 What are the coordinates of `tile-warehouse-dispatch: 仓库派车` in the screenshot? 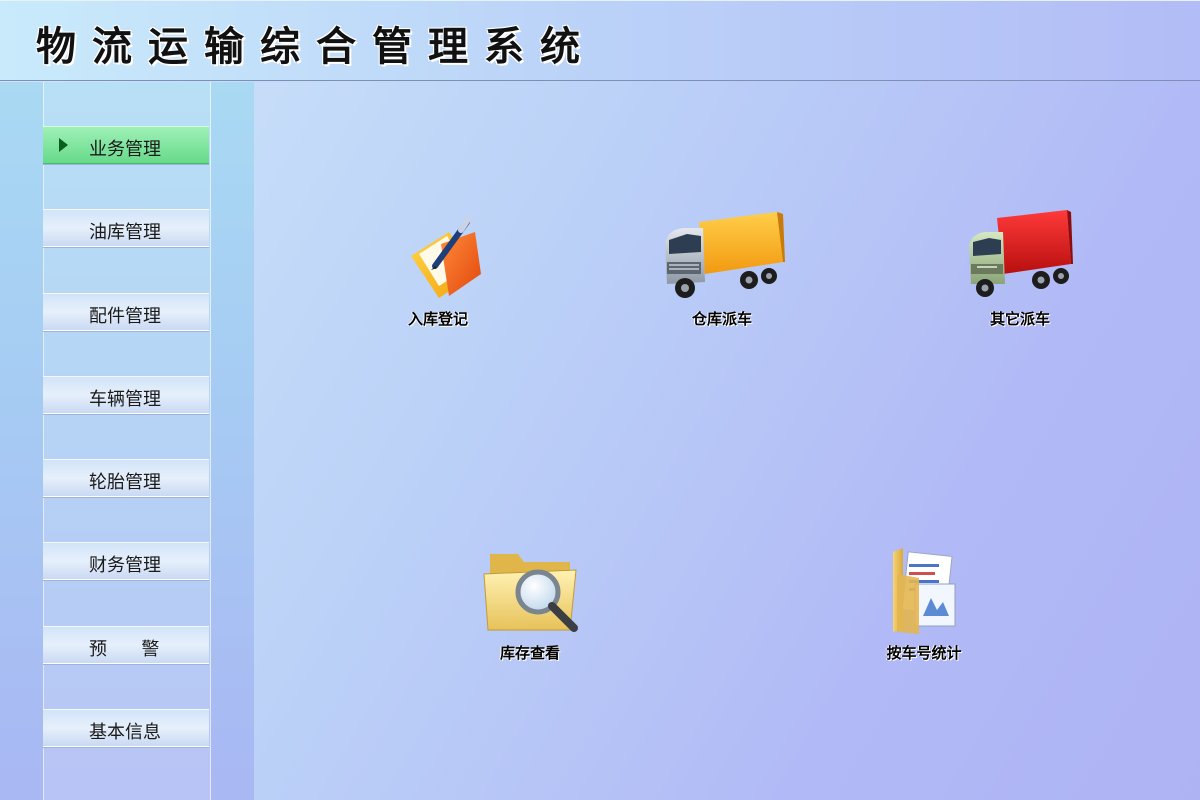 It's located at (722, 266).